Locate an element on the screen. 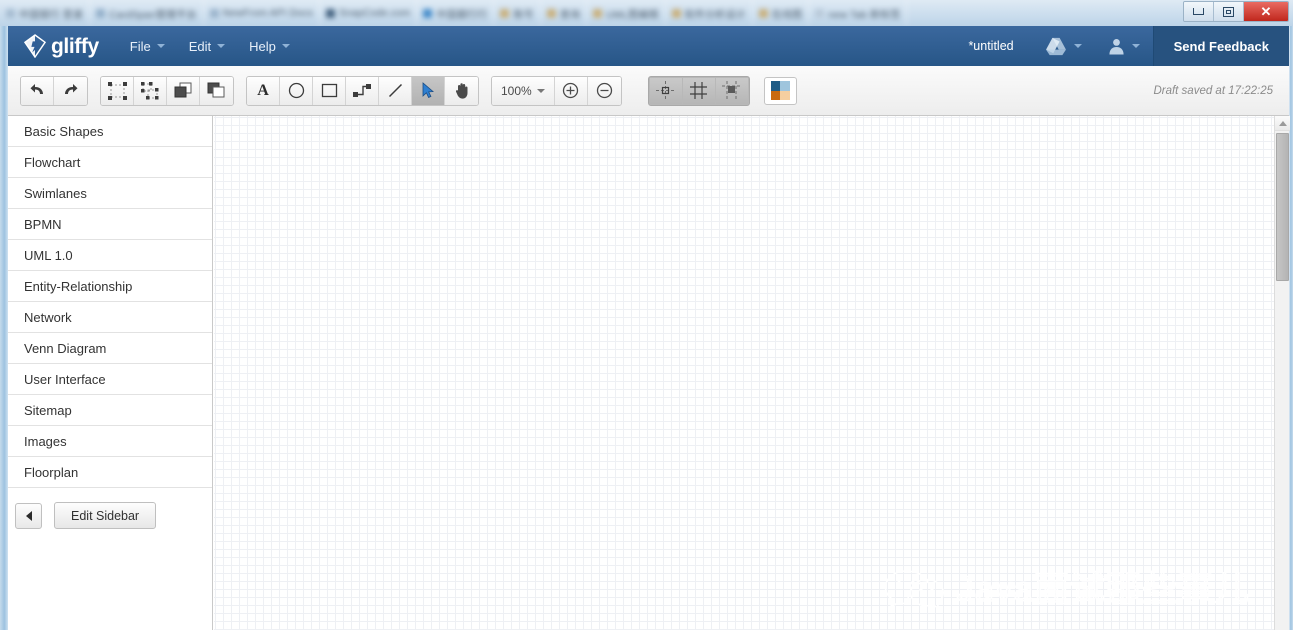 The height and width of the screenshot is (630, 1293). pointer-tool is located at coordinates (428, 90).